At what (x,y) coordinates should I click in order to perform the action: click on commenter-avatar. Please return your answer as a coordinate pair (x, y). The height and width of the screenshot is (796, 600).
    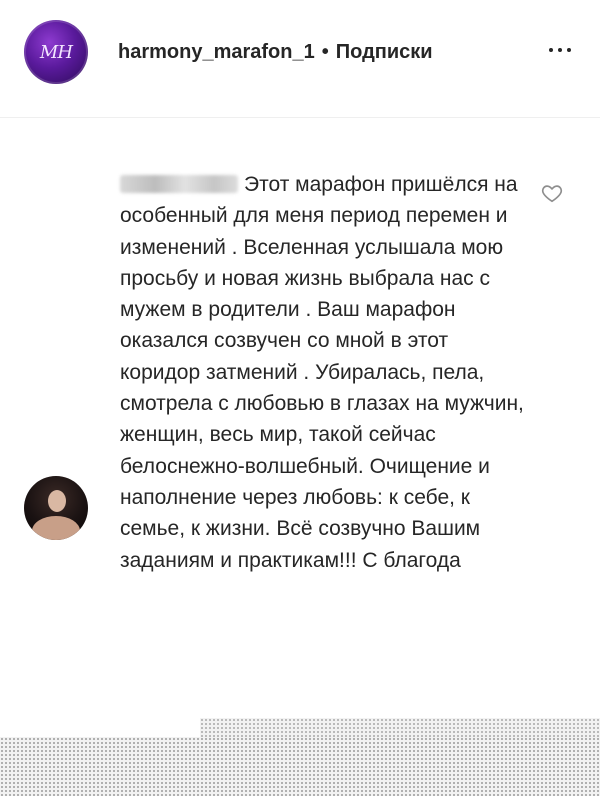
    Looking at the image, I should click on (56, 508).